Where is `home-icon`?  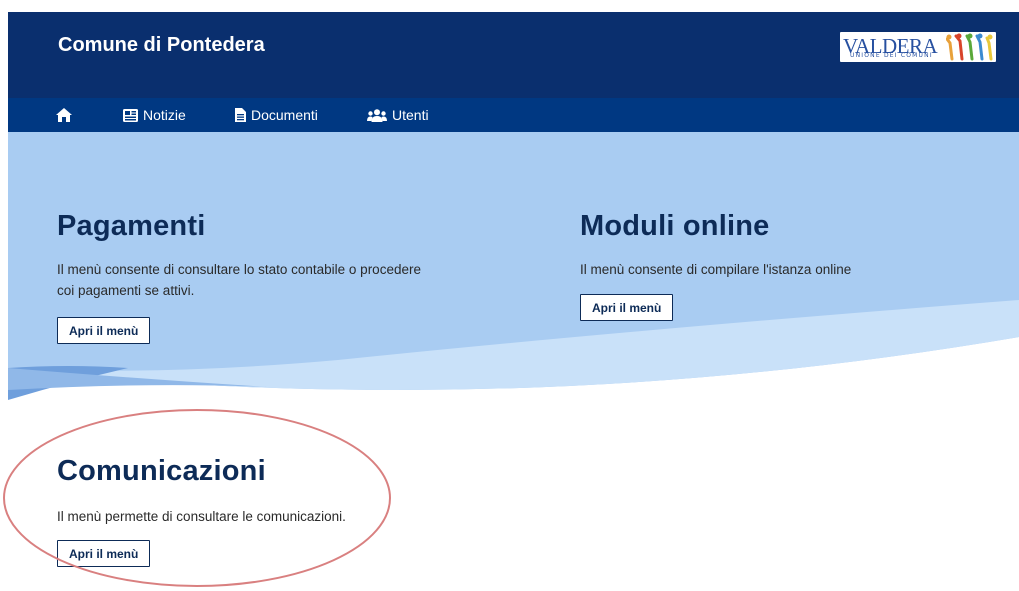
home-icon is located at coordinates (64, 115).